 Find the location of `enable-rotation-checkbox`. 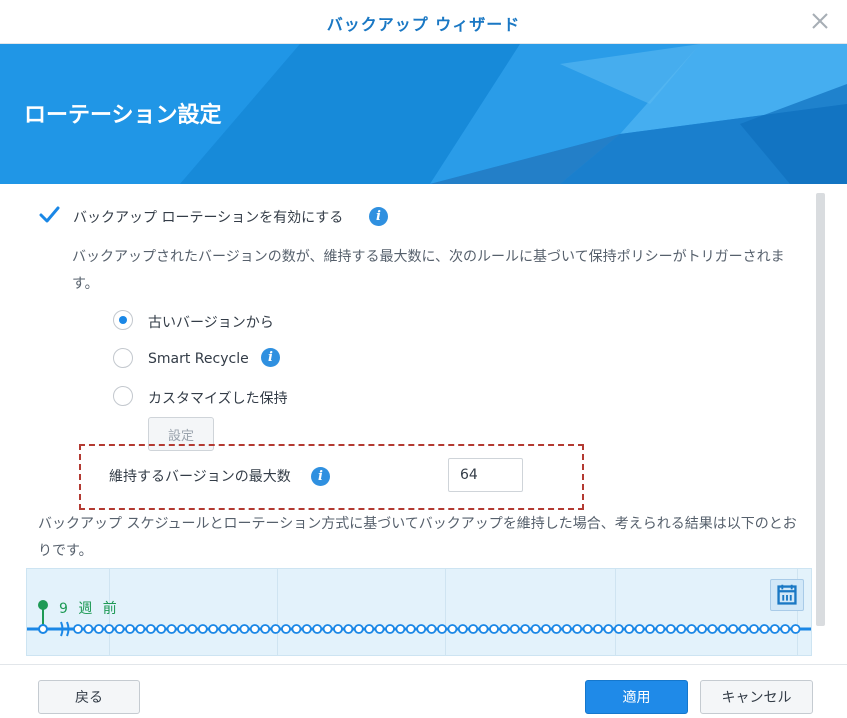

enable-rotation-checkbox is located at coordinates (49, 215).